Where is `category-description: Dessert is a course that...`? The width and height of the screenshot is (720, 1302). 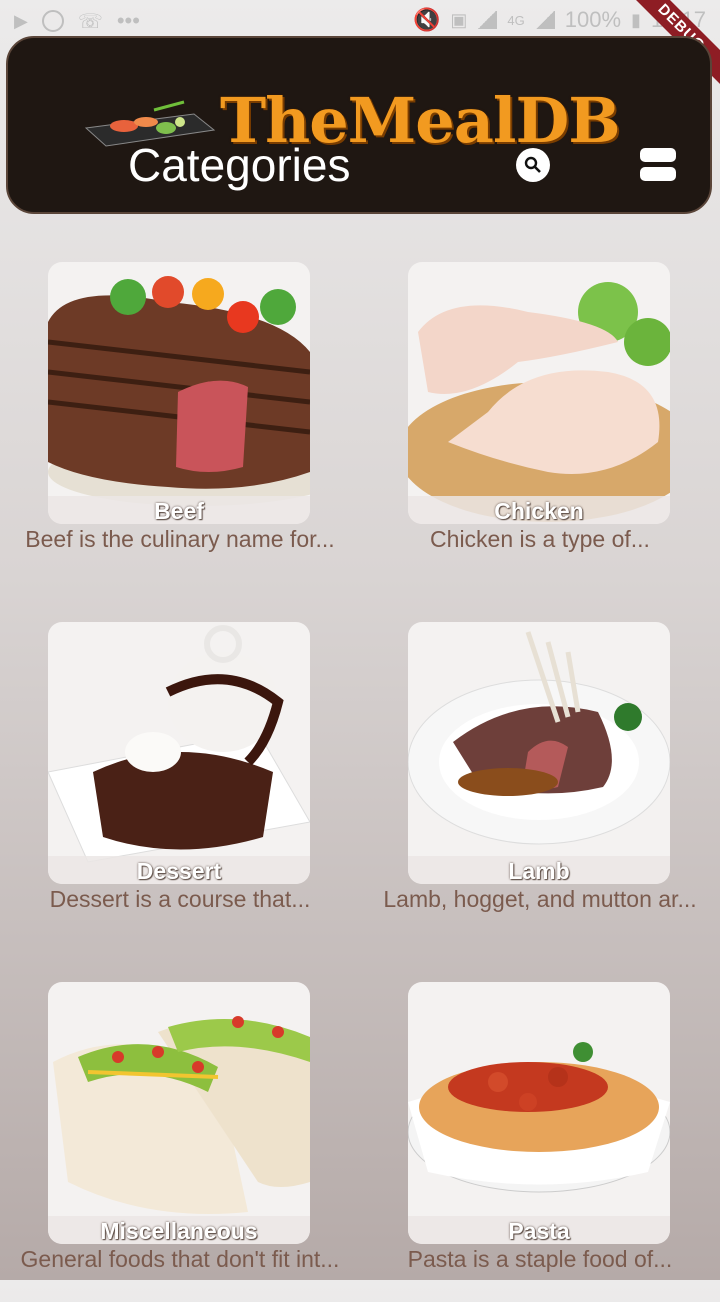
category-description: Dessert is a course that... is located at coordinates (180, 899).